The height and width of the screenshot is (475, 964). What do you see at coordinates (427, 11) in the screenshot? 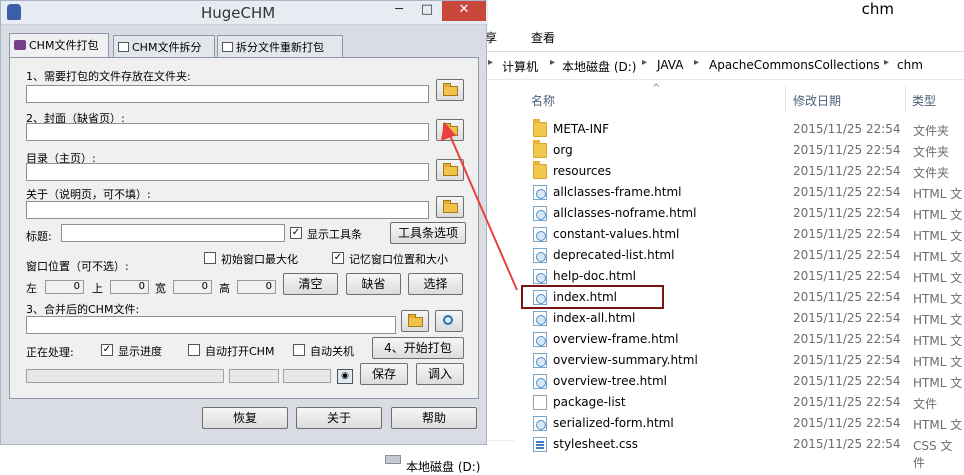
I see `maximize-icon: □` at bounding box center [427, 11].